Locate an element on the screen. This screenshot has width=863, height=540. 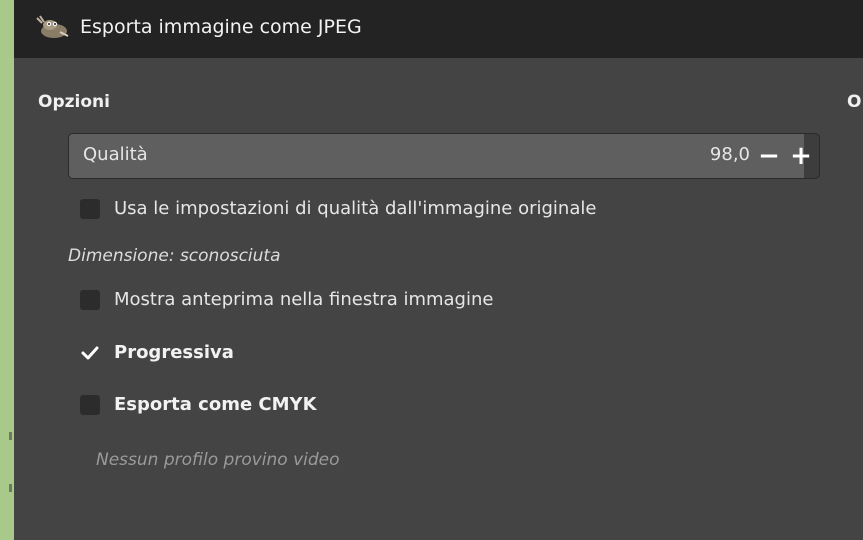
gimp-wilber-icon is located at coordinates (52, 27).